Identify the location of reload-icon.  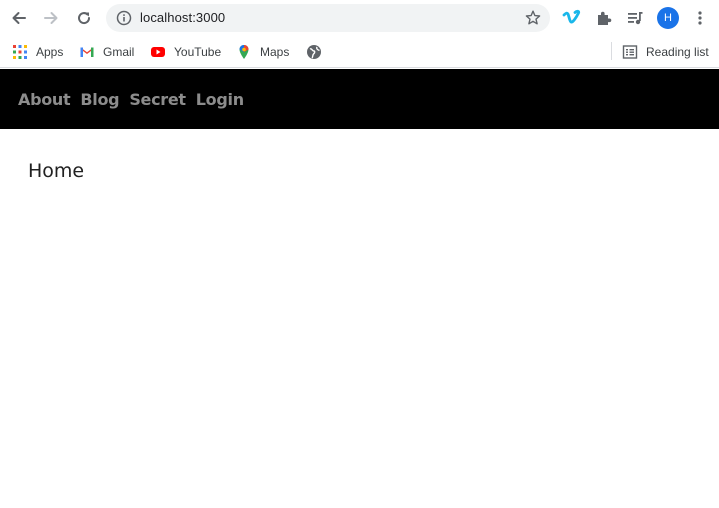
(84, 18).